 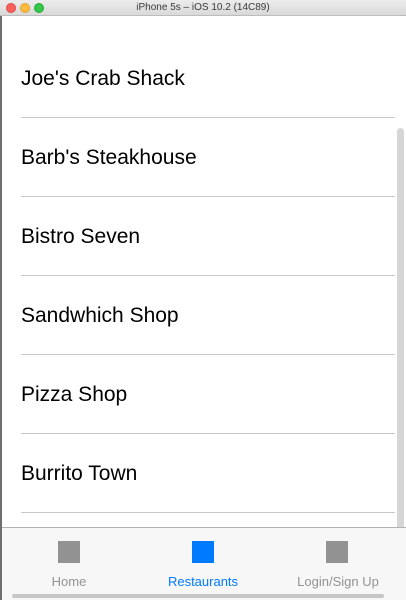 What do you see at coordinates (79, 473) in the screenshot?
I see `restaurant-name: Burrito Town` at bounding box center [79, 473].